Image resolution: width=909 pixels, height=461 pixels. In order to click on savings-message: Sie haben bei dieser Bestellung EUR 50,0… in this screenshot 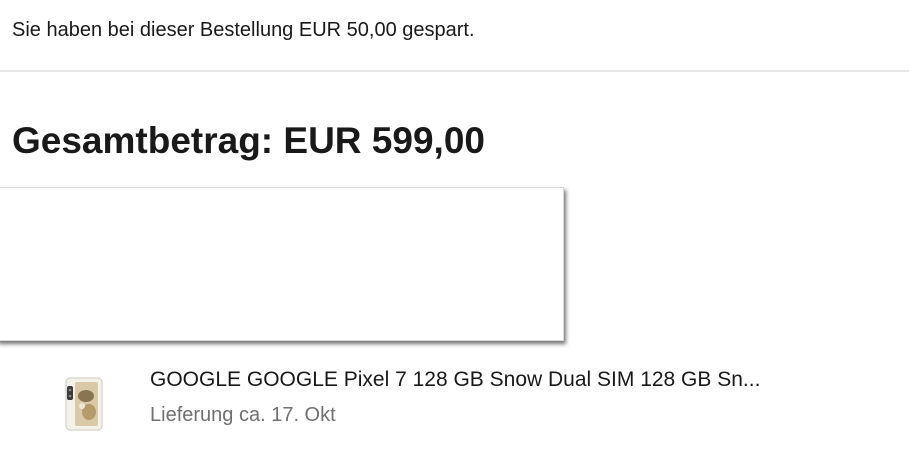, I will do `click(243, 30)`.